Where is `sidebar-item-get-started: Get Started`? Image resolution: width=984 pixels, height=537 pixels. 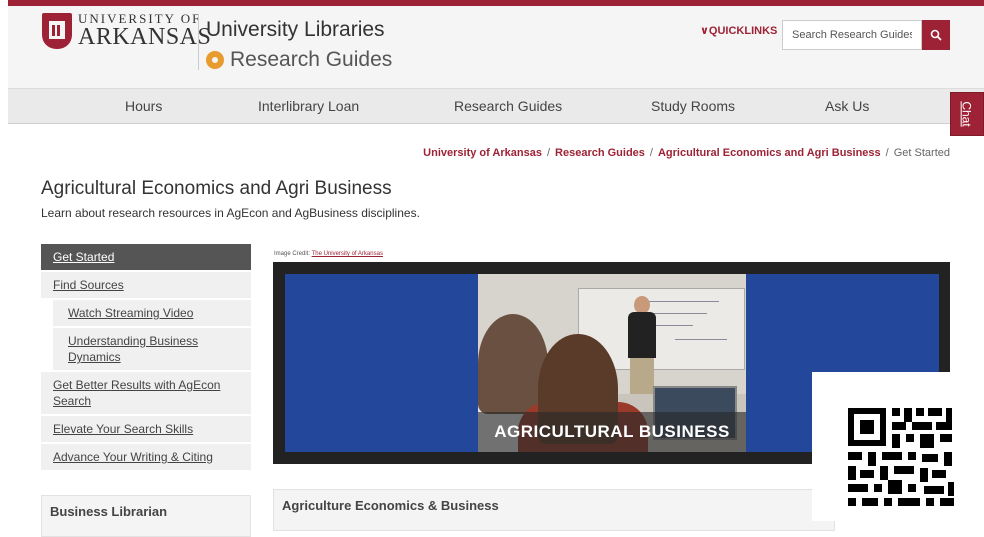
sidebar-item-get-started: Get Started is located at coordinates (146, 258).